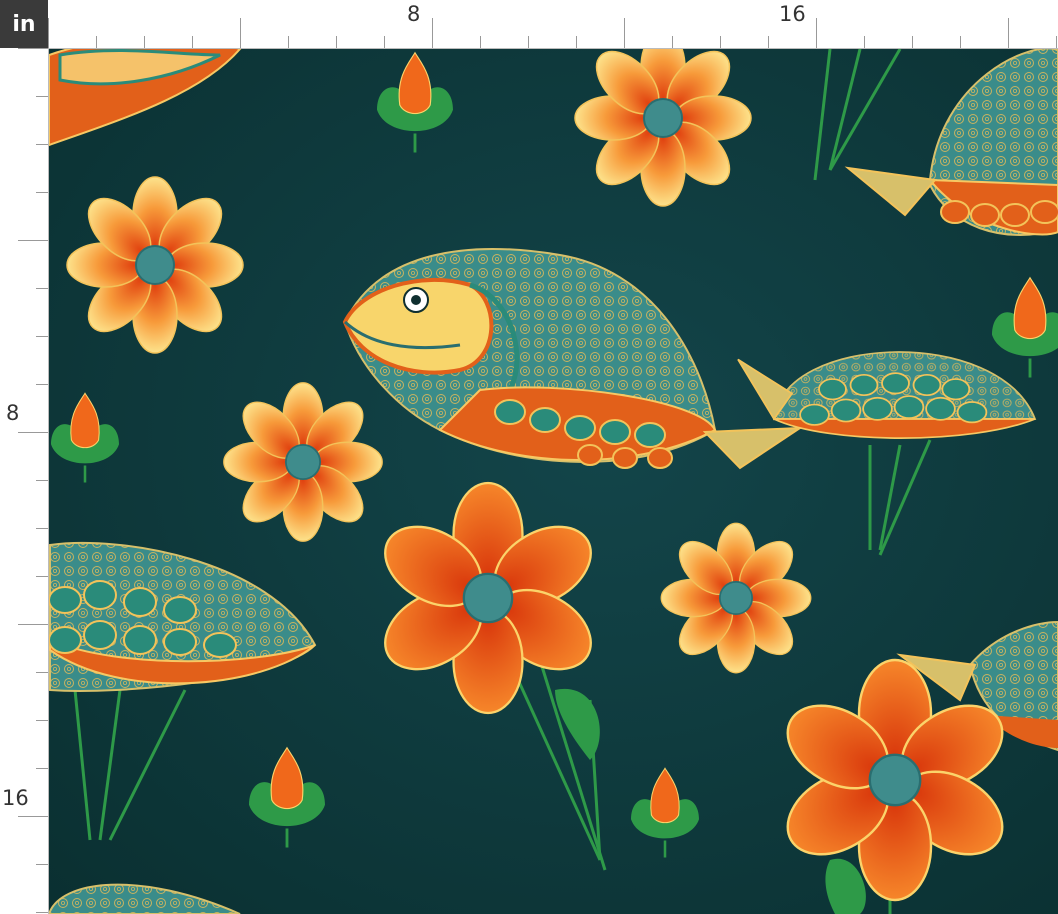 This screenshot has height=914, width=1058. What do you see at coordinates (414, 14) in the screenshot?
I see `top-ruler-label-8: 8` at bounding box center [414, 14].